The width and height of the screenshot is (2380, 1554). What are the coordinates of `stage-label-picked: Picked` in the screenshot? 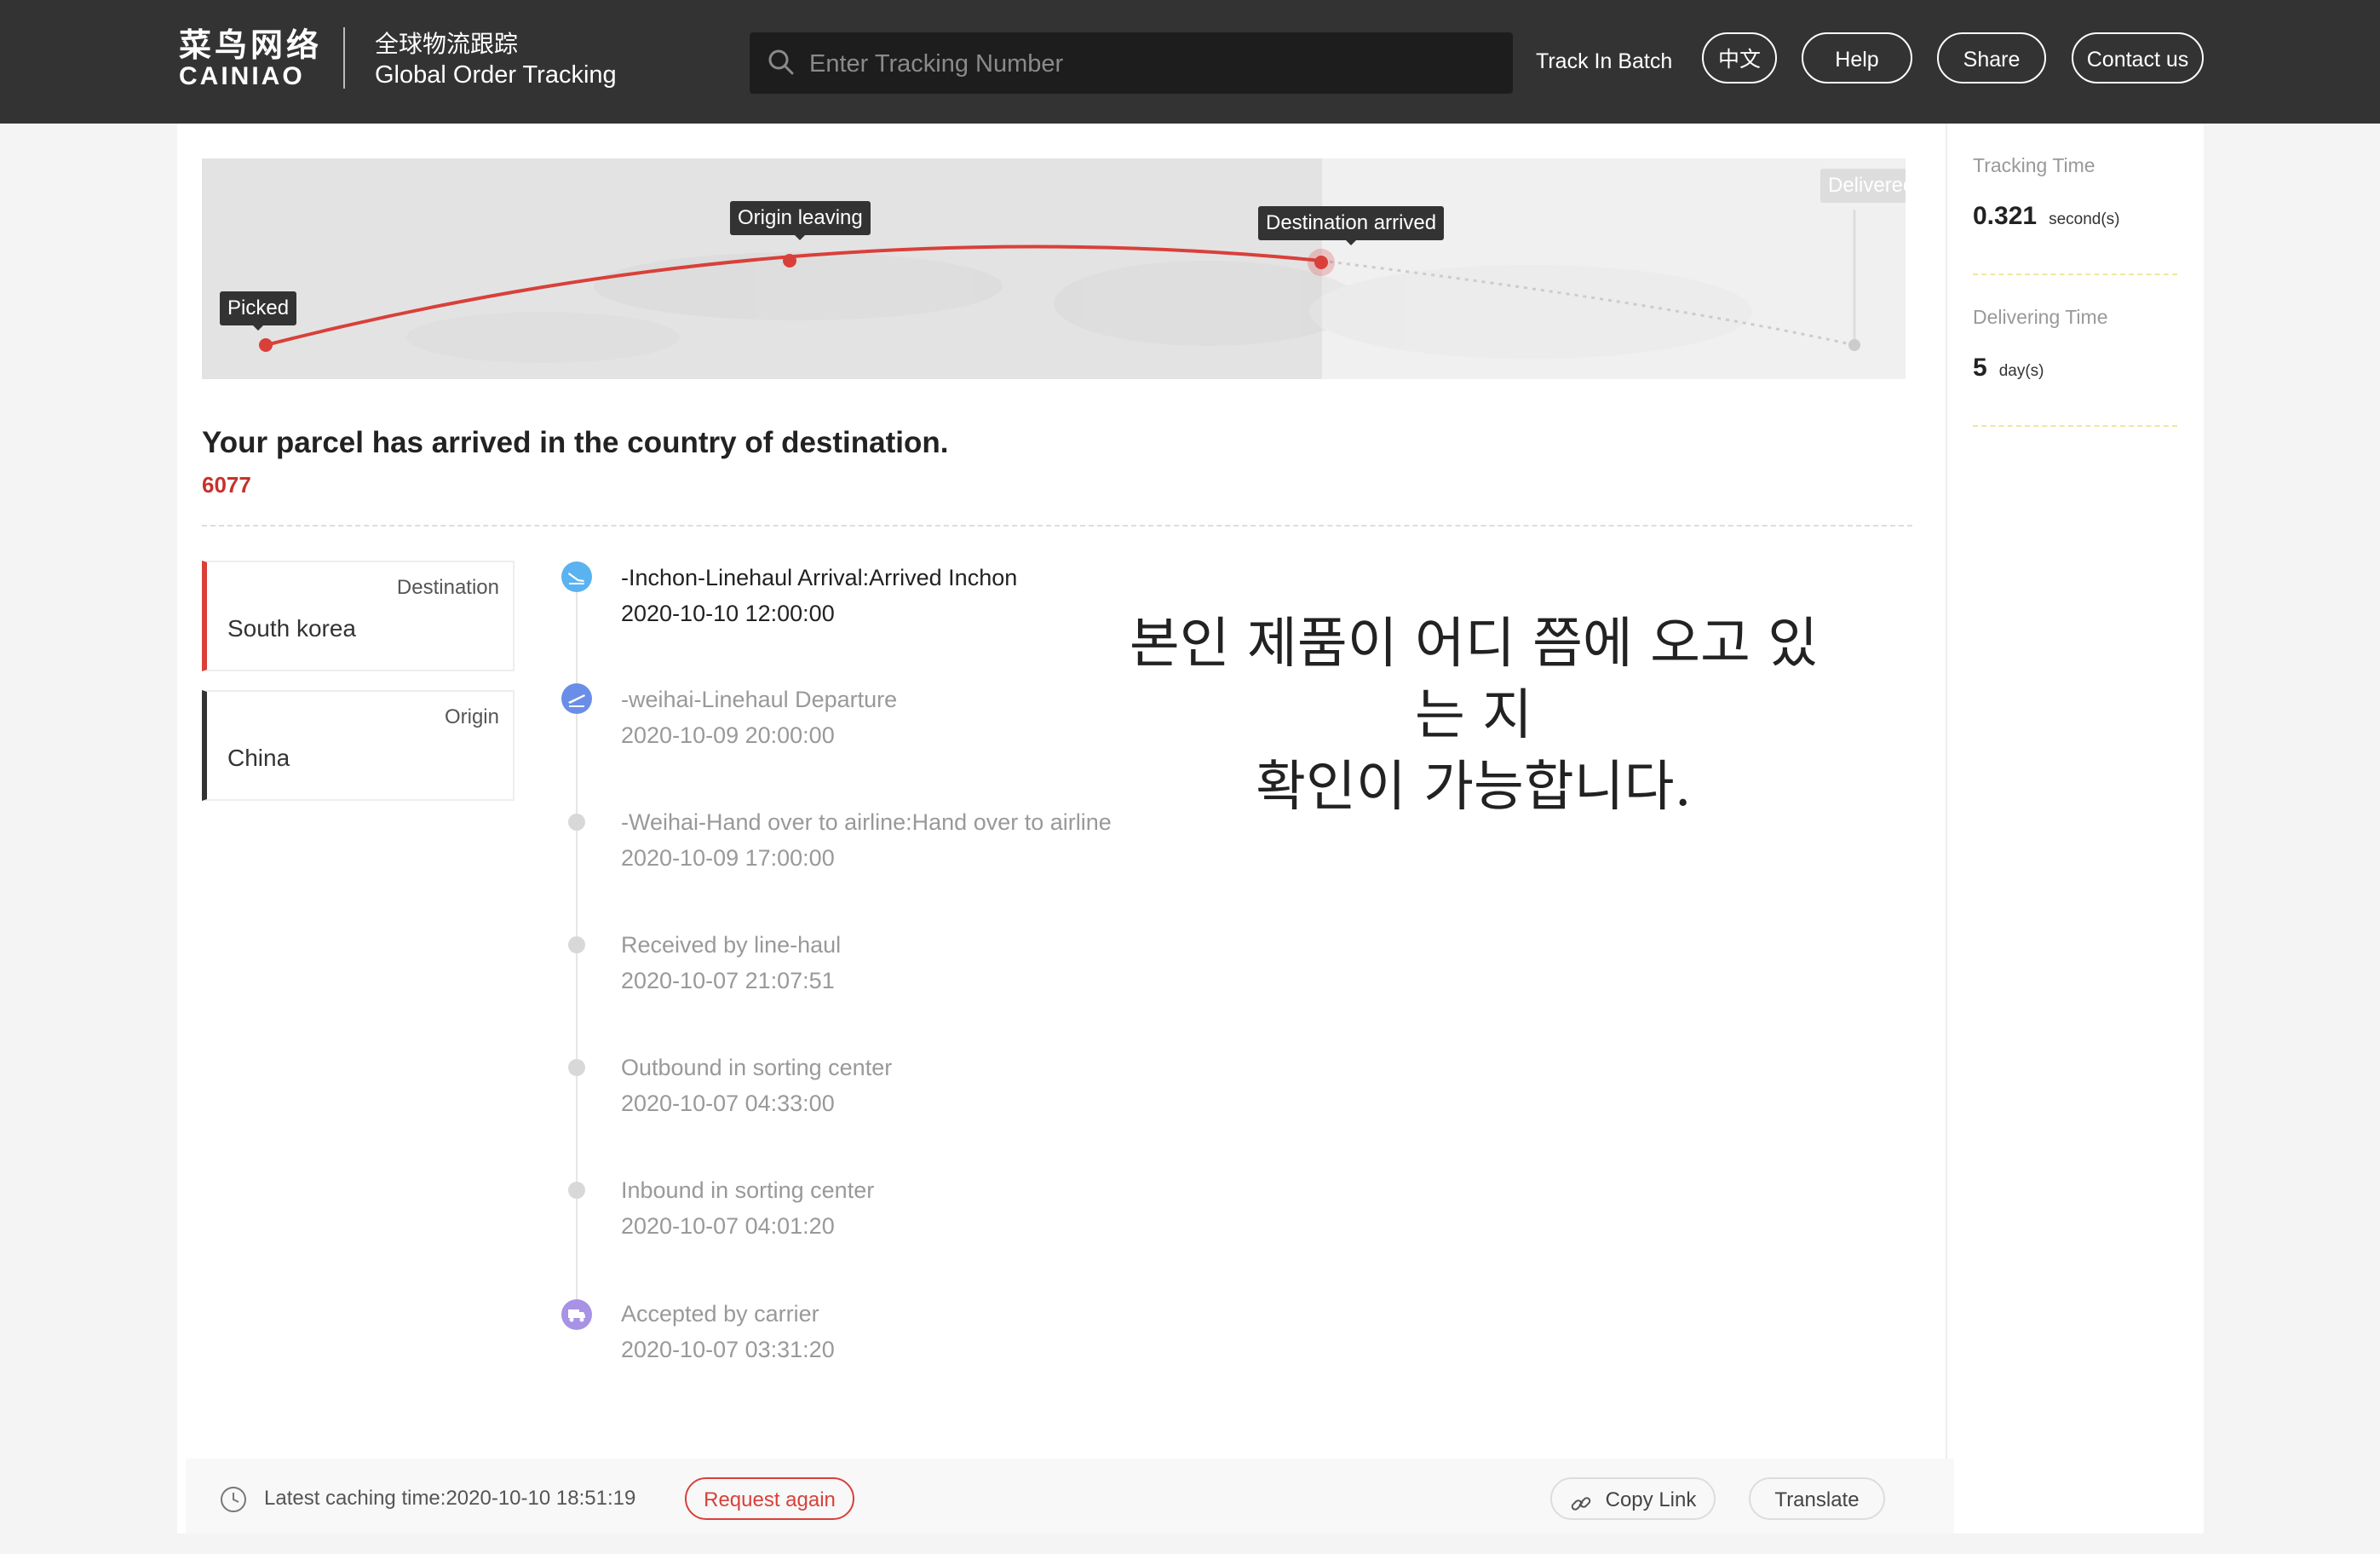 It's located at (258, 311).